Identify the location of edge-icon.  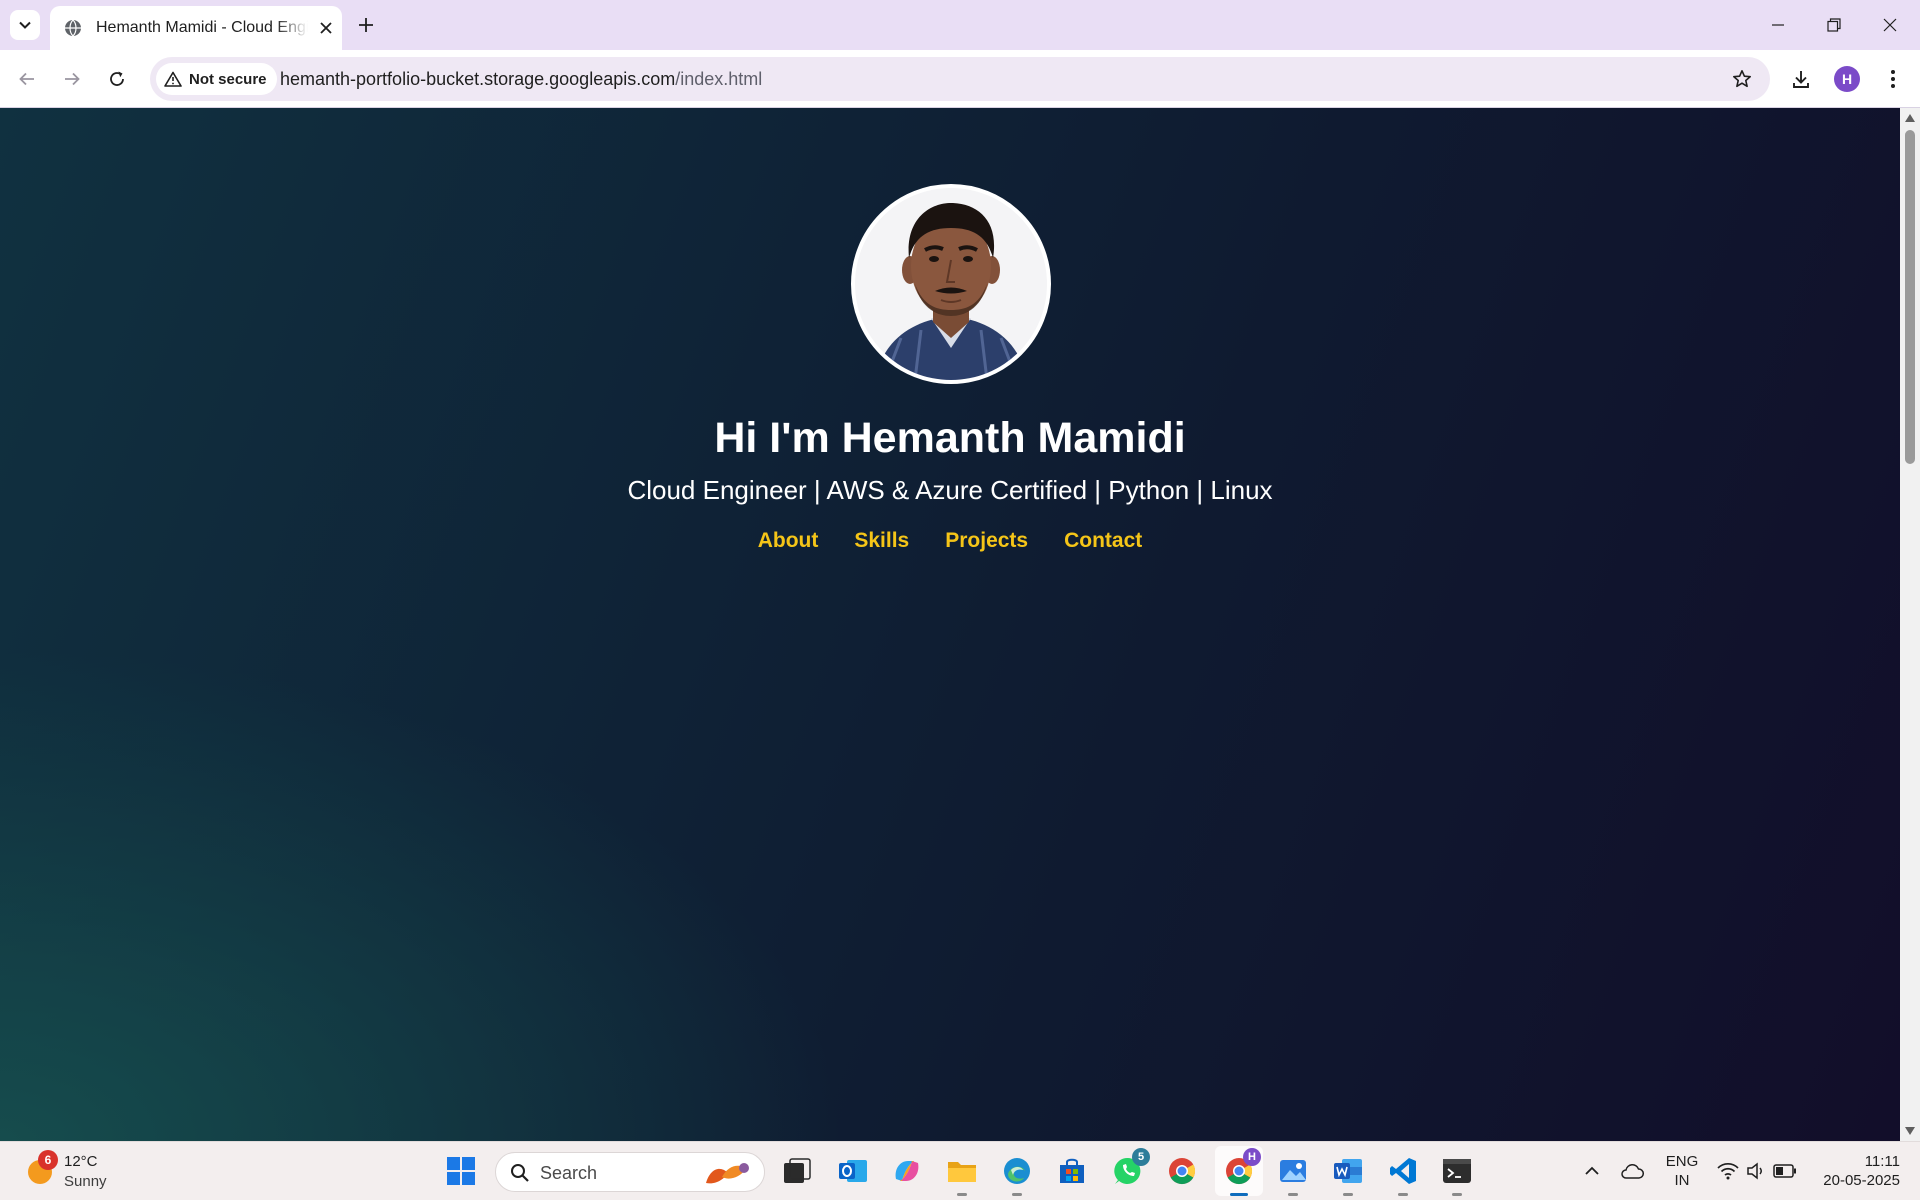
(1017, 1171).